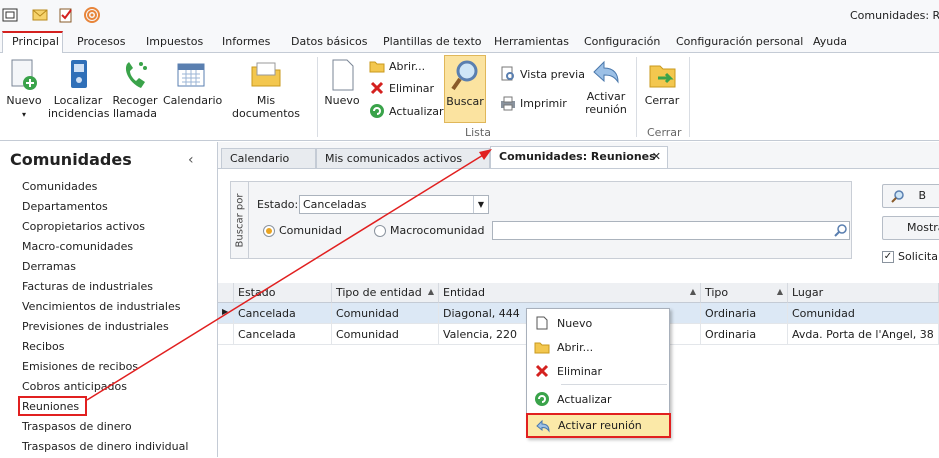 The width and height of the screenshot is (939, 458). I want to click on sidebar-title: Comunidades, so click(71, 159).